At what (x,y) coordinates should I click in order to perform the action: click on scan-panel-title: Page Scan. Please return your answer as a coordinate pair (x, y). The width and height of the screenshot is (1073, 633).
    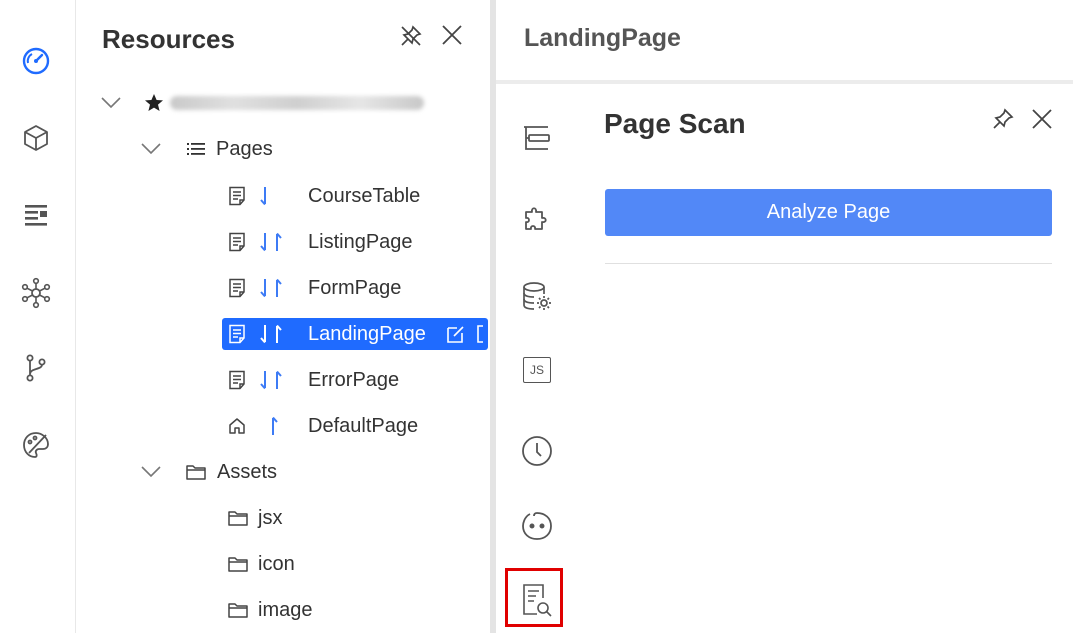
    Looking at the image, I should click on (675, 123).